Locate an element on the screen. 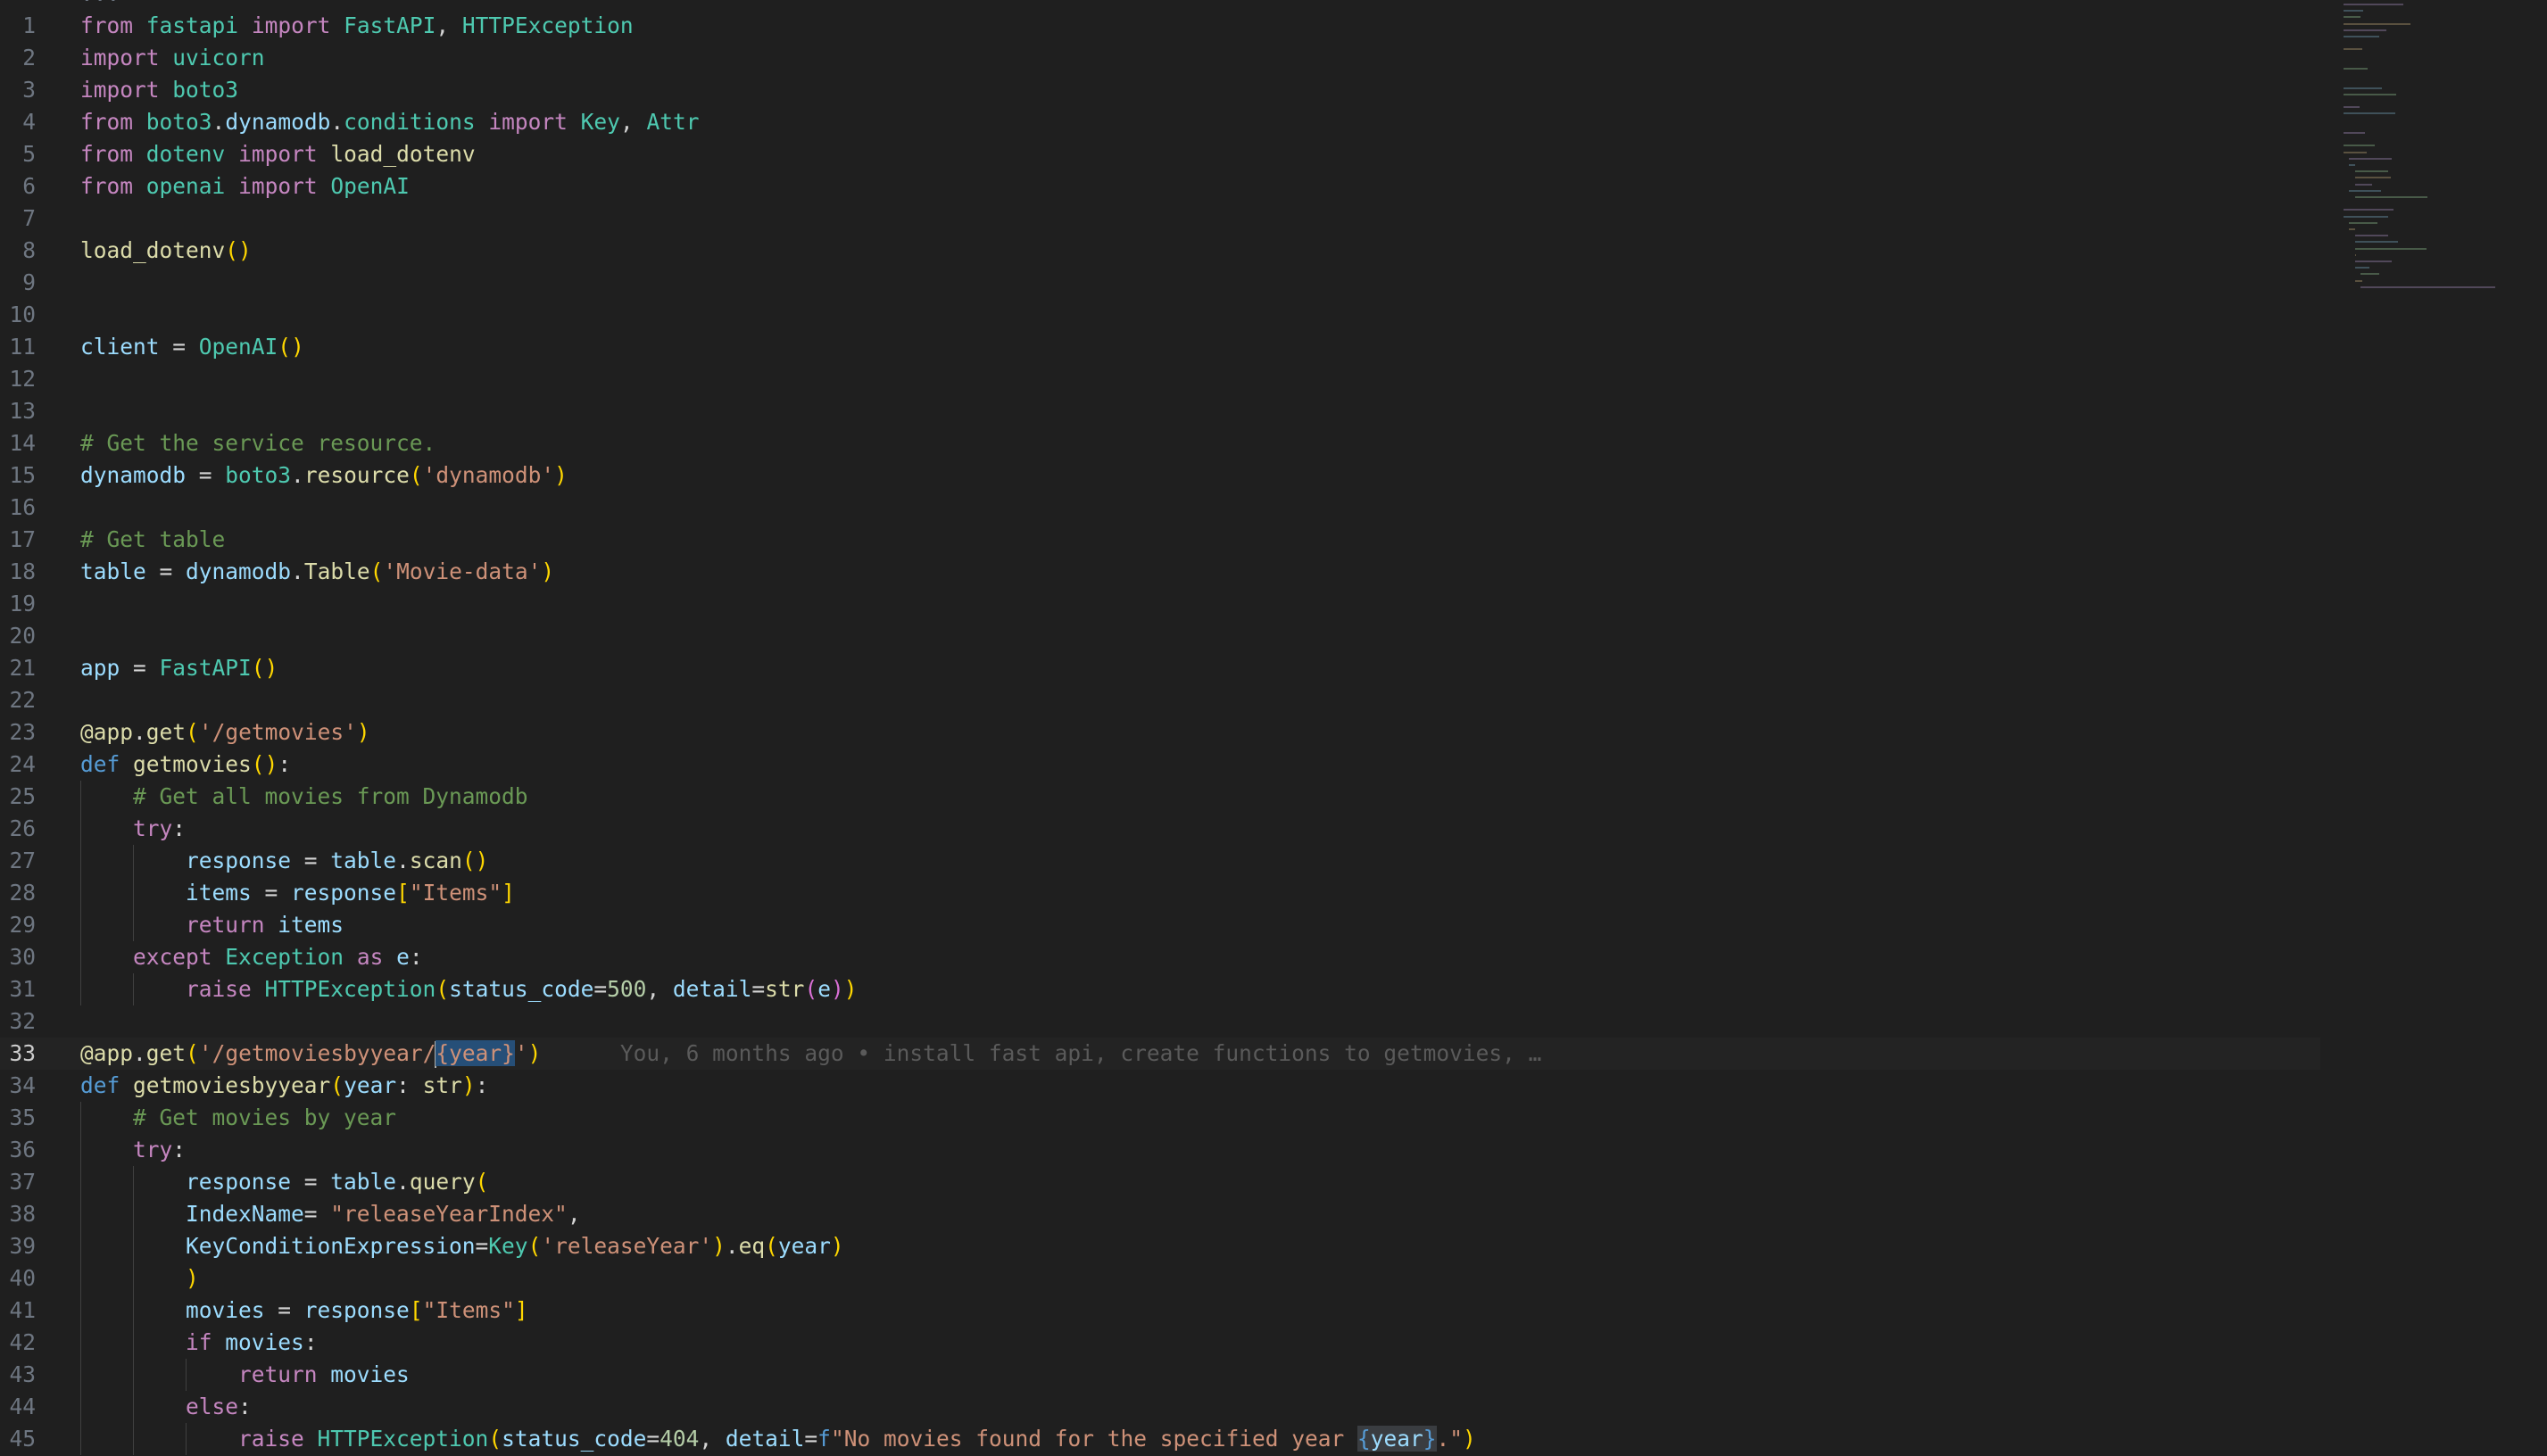 This screenshot has height=1456, width=2547. line-number: 25 is located at coordinates (18, 797).